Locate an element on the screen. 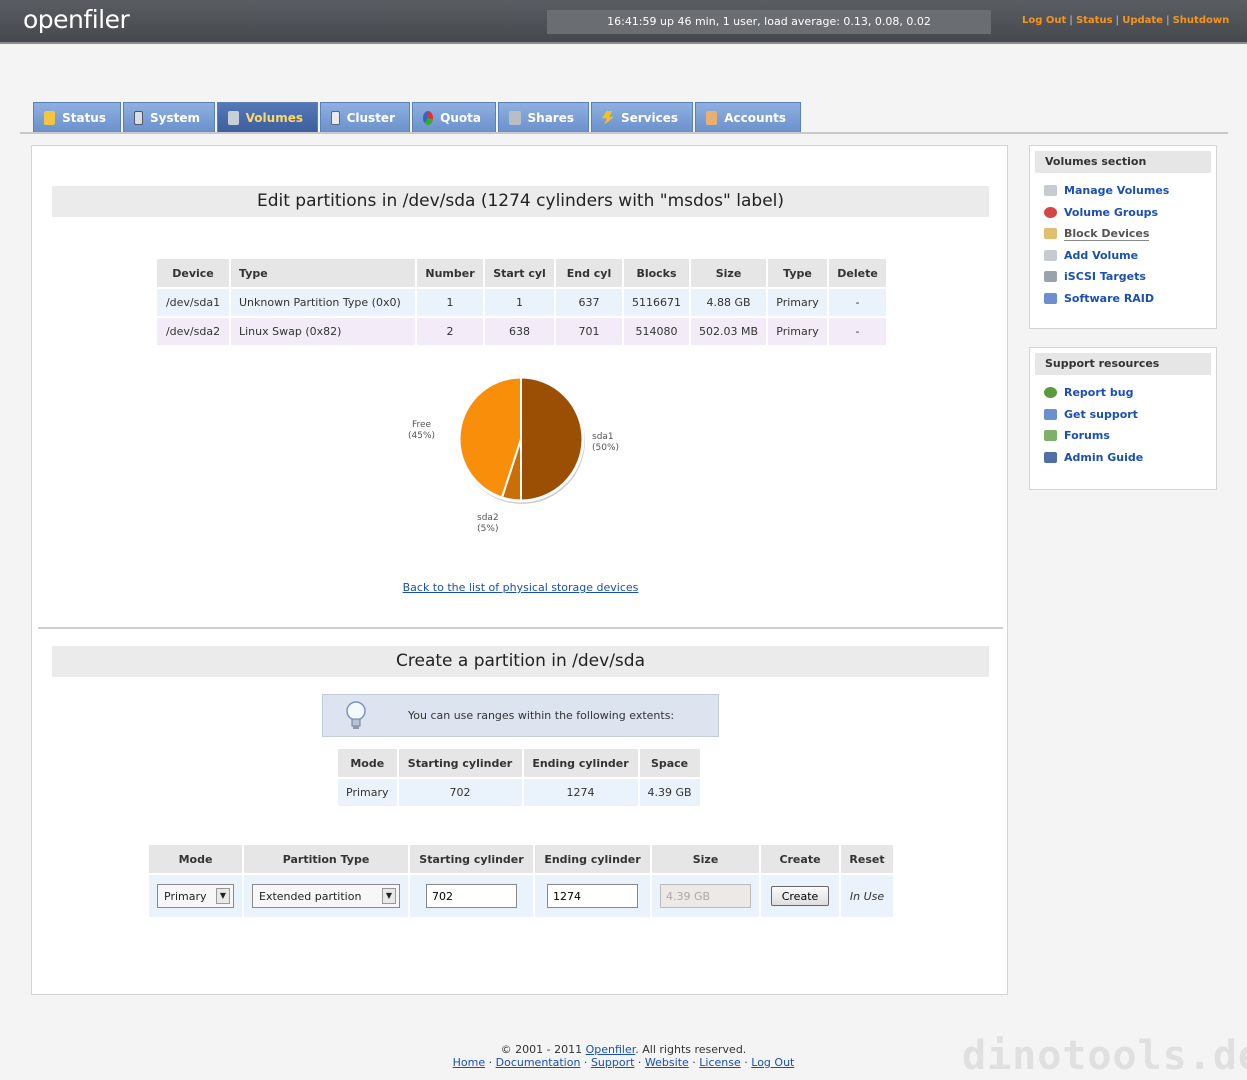  update-link: Update is located at coordinates (1142, 20).